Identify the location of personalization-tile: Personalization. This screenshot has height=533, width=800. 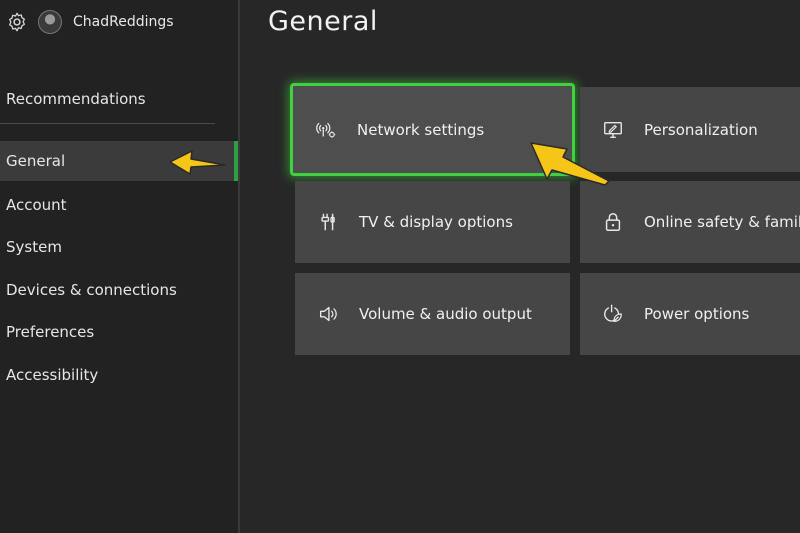
(690, 129).